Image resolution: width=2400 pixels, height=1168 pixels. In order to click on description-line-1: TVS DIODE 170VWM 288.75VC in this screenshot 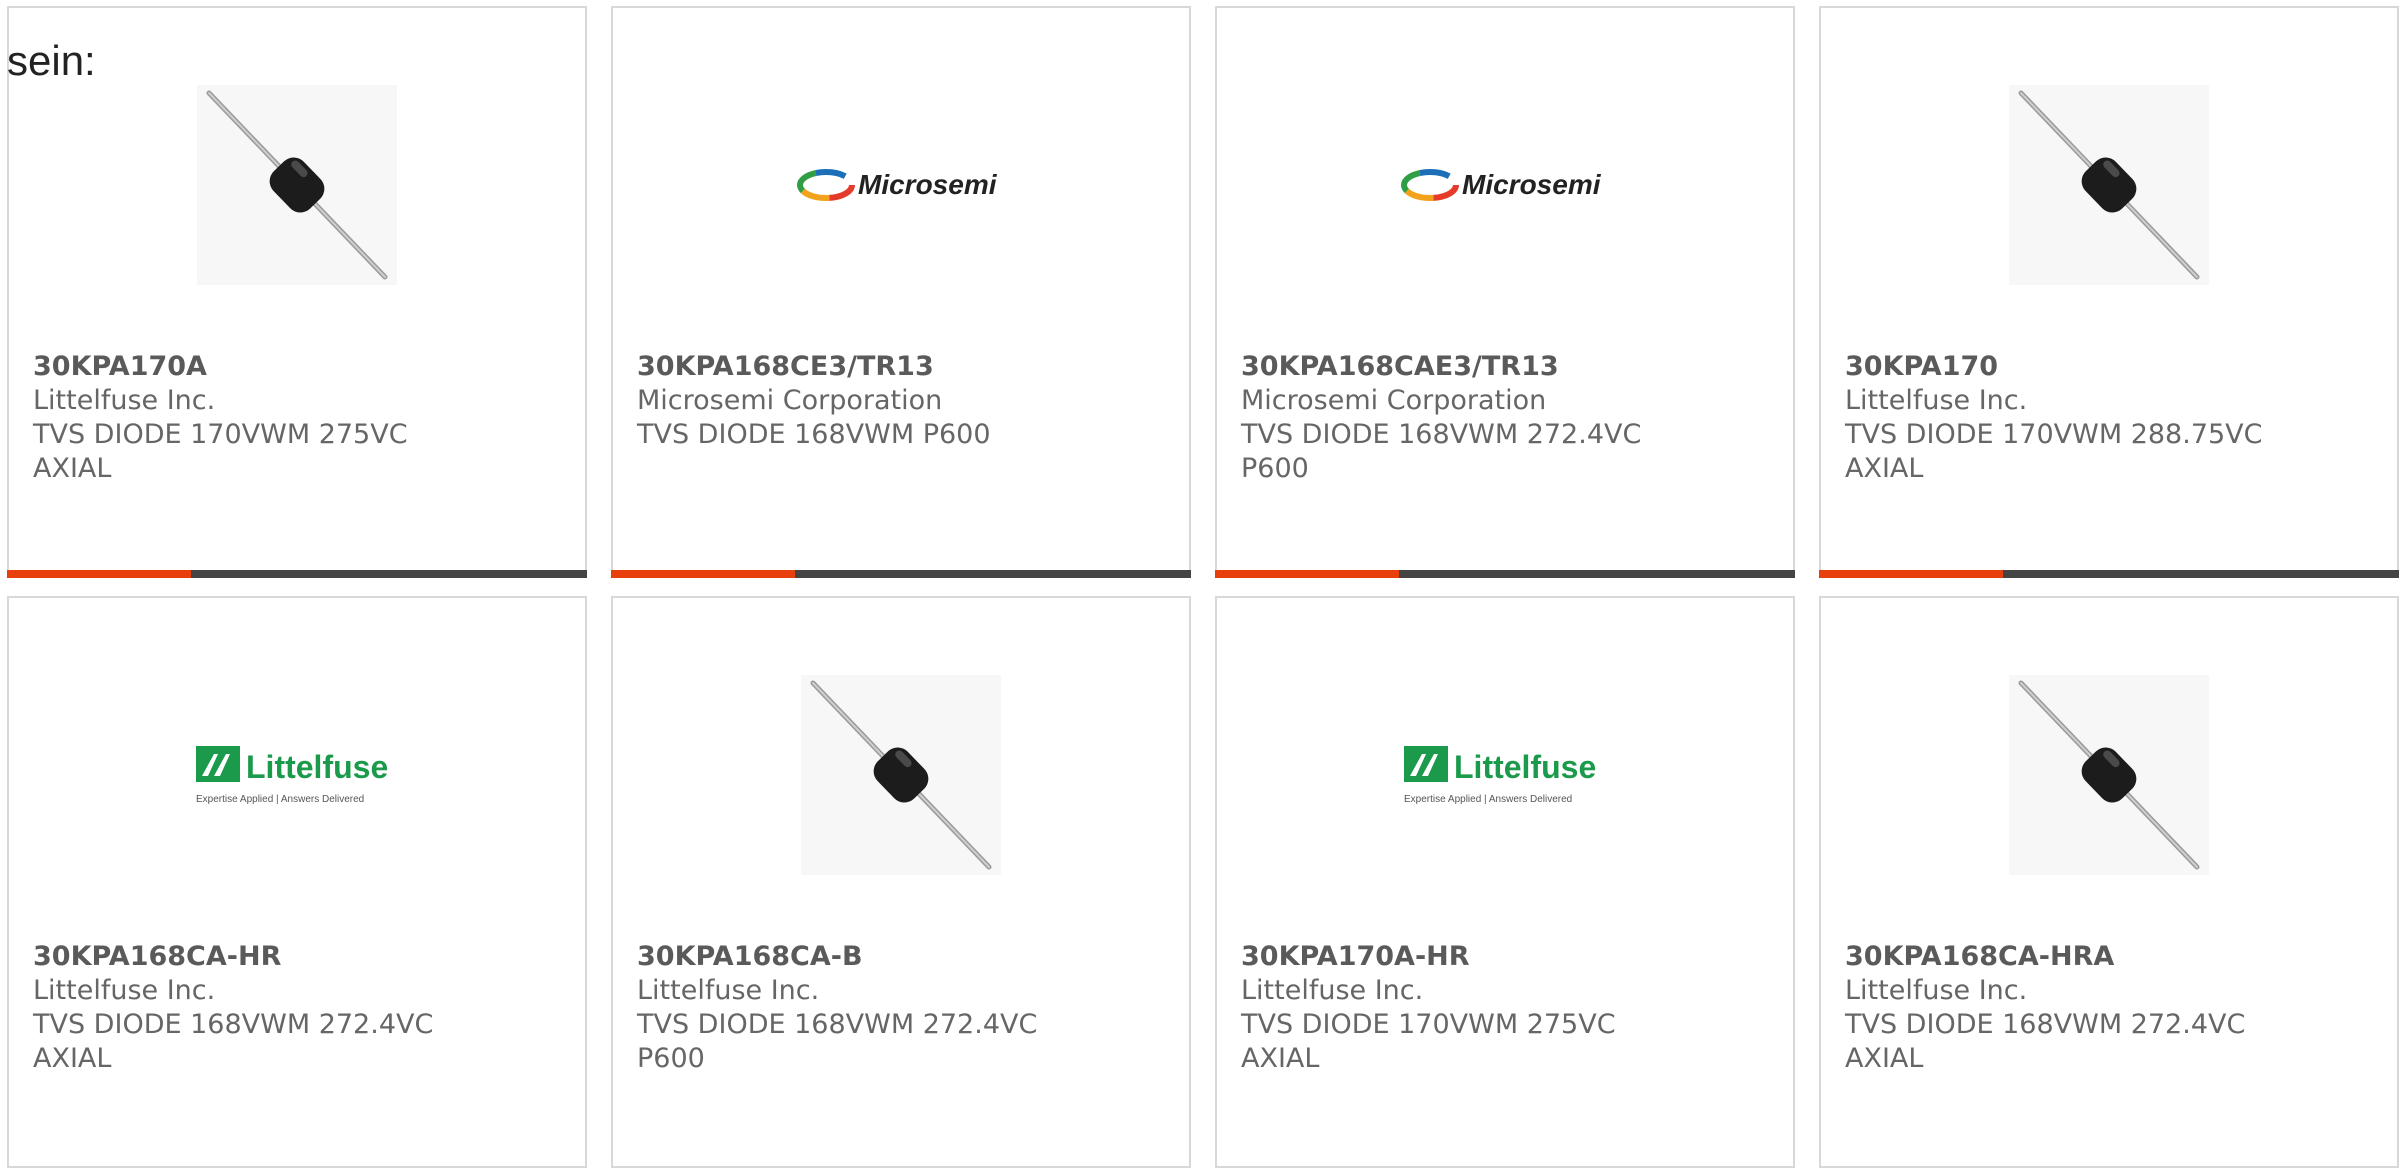, I will do `click(2054, 434)`.